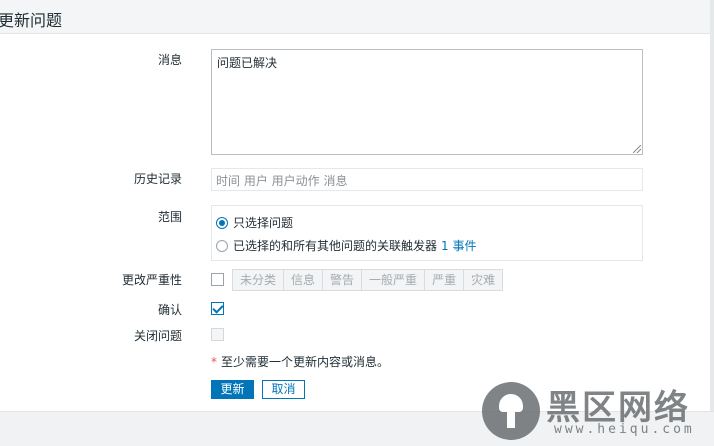 The width and height of the screenshot is (714, 446). Describe the element at coordinates (263, 223) in the screenshot. I see `scope-option-label: 只选择问题` at that location.